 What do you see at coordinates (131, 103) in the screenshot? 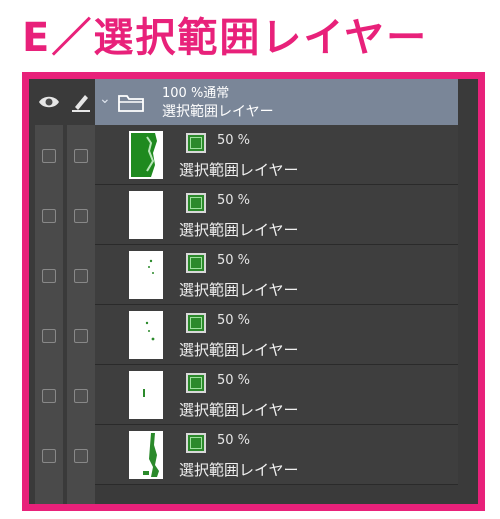
I see `folder-icon` at bounding box center [131, 103].